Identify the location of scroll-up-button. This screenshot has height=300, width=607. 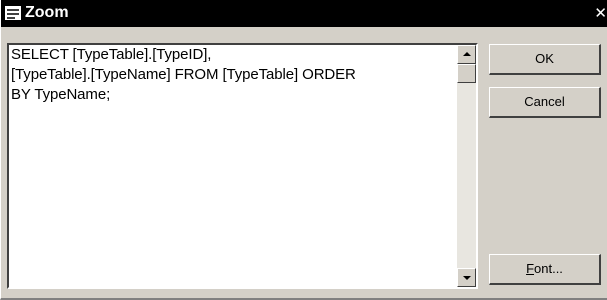
(466, 54).